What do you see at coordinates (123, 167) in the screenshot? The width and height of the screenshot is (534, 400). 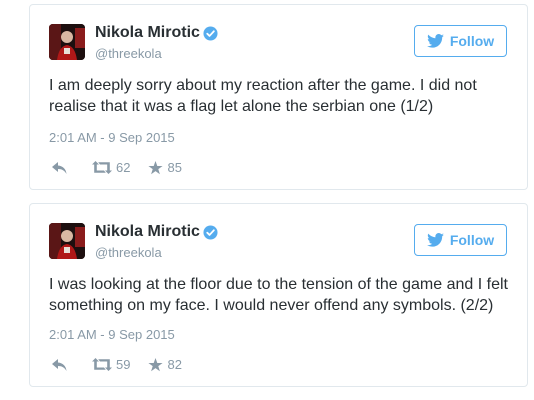 I see `retweet-count: 62` at bounding box center [123, 167].